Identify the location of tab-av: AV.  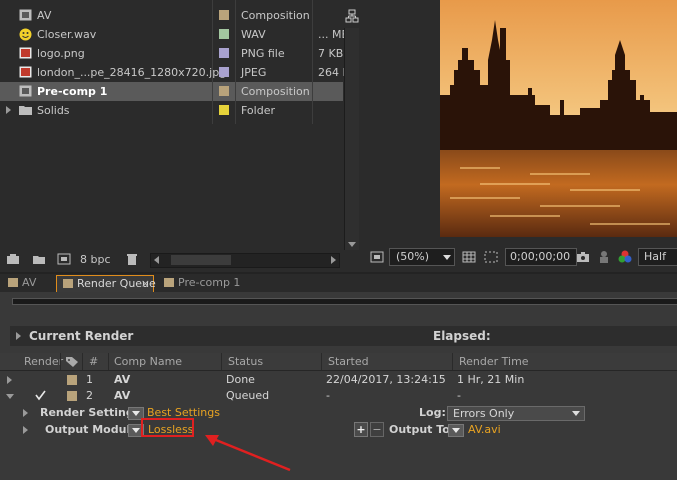
(27, 283).